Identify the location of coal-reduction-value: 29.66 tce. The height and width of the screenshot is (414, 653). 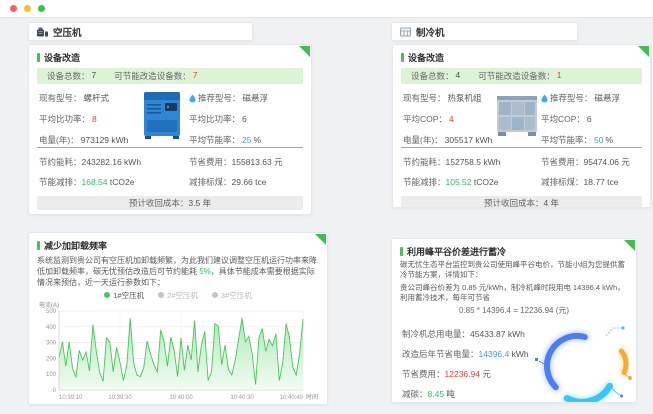
(249, 182).